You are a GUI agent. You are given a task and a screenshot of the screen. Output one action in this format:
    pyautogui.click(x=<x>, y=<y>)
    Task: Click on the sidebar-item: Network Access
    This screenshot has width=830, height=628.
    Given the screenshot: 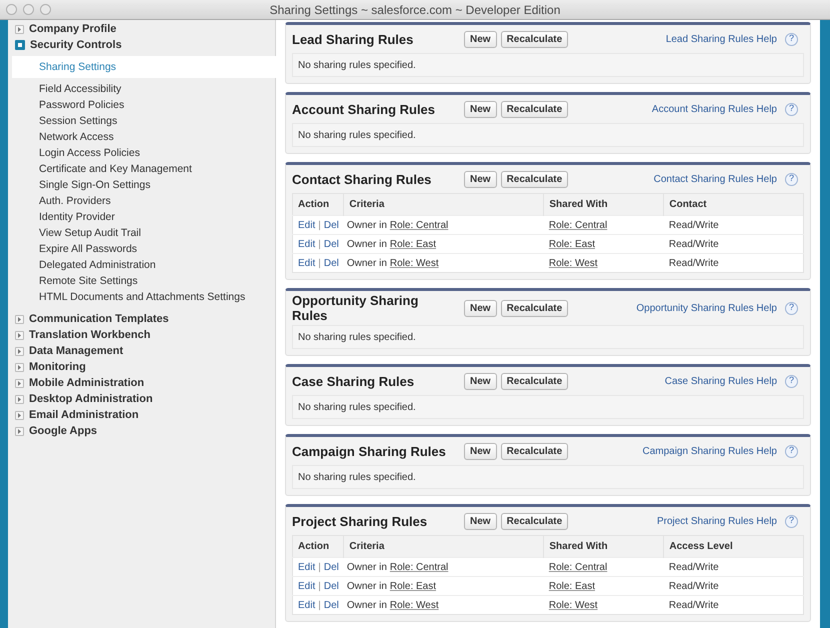 What is the action you would take?
    pyautogui.click(x=141, y=137)
    